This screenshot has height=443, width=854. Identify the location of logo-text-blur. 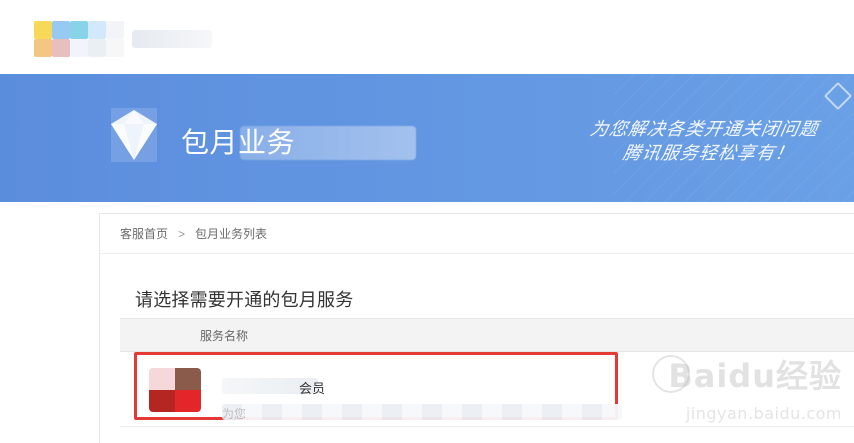
(172, 39).